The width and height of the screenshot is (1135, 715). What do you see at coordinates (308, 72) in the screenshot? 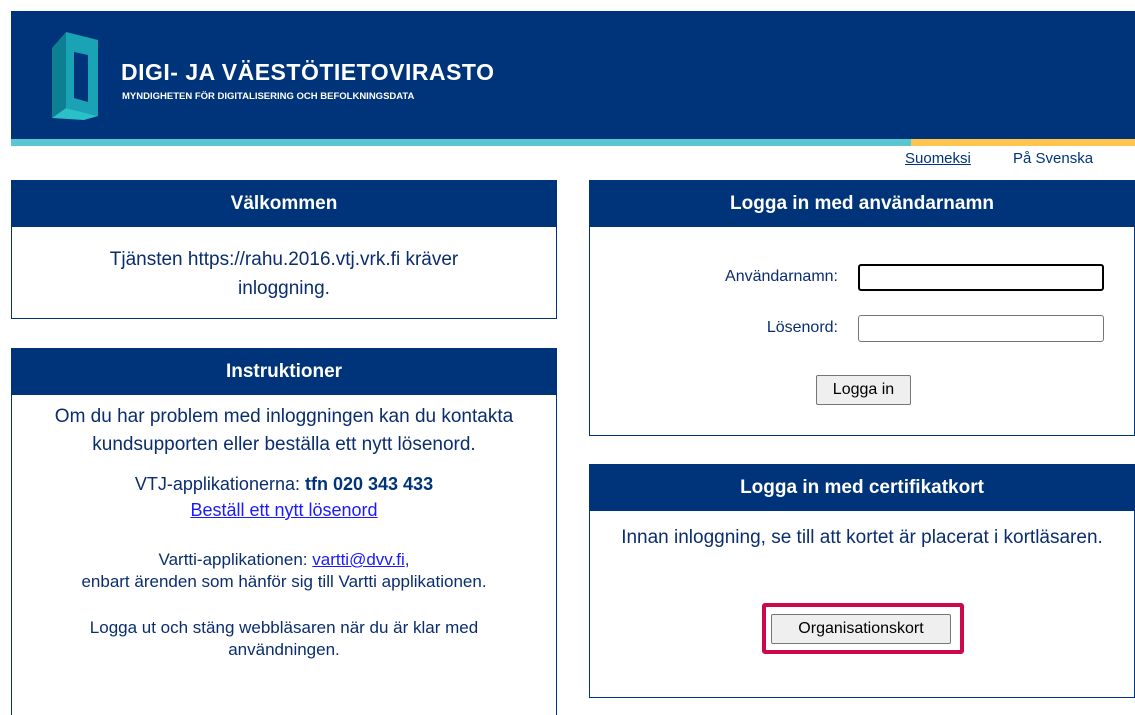
I see `brand-title: DIGI- JA VÄESTÖTIETOVIRASTO` at bounding box center [308, 72].